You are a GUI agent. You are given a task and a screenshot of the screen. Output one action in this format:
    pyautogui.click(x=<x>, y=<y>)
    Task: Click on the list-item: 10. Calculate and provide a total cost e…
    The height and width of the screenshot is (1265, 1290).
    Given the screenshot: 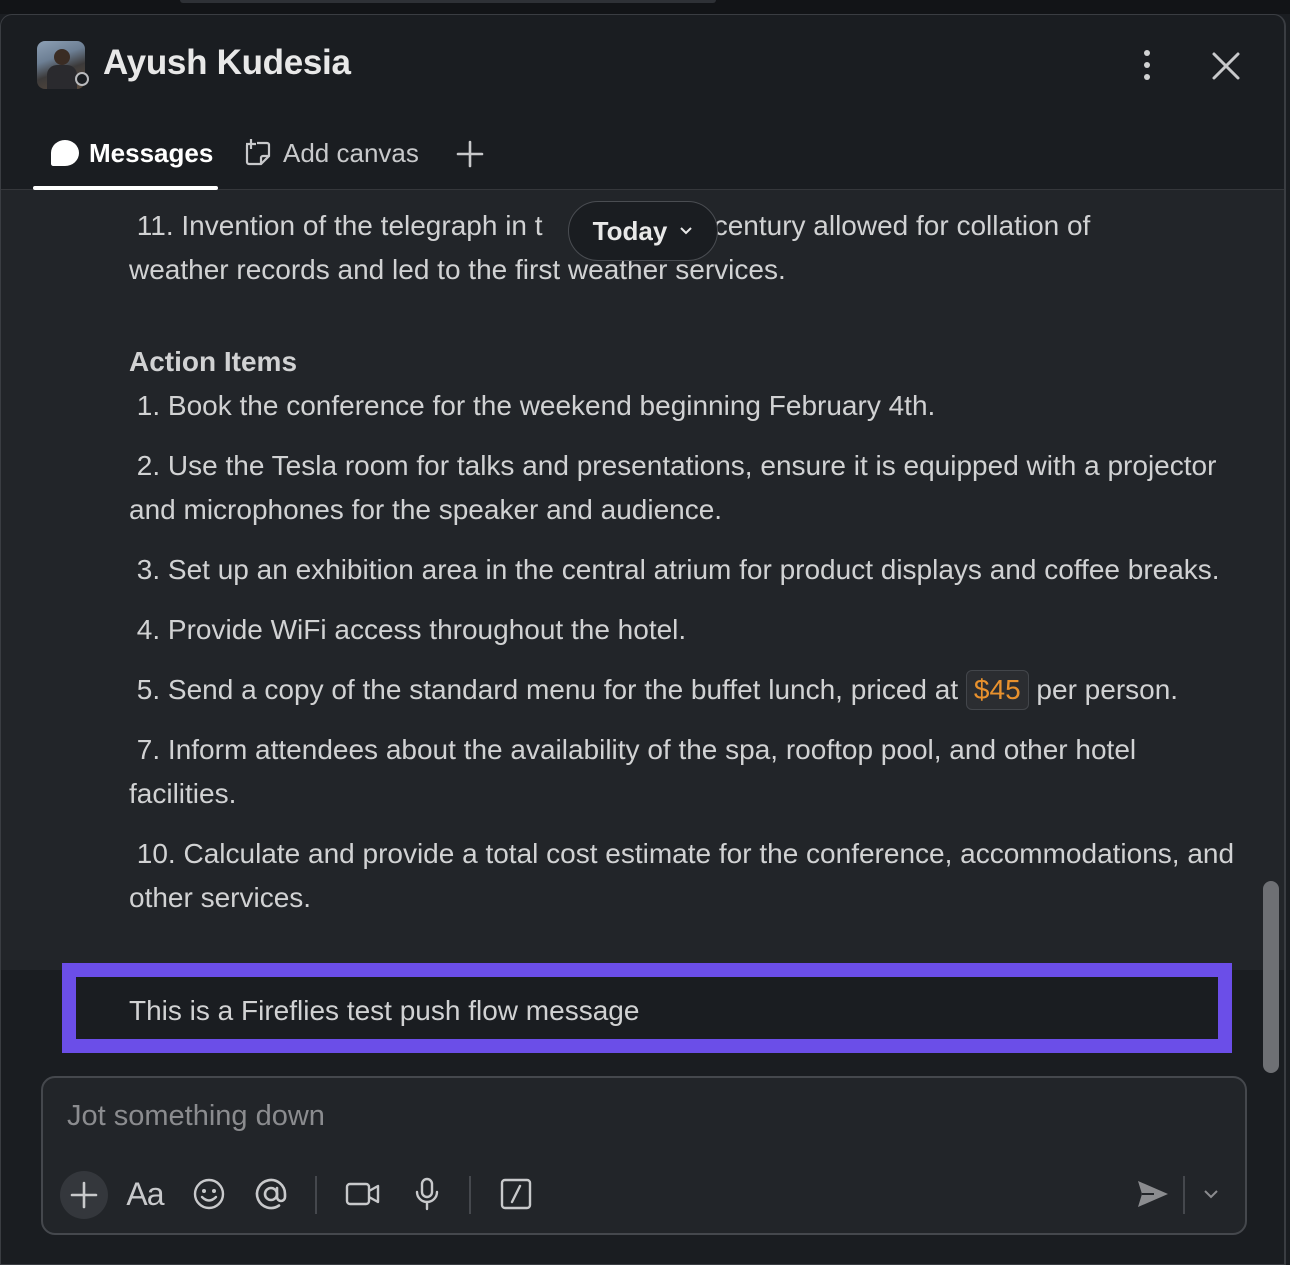 What is the action you would take?
    pyautogui.click(x=682, y=875)
    